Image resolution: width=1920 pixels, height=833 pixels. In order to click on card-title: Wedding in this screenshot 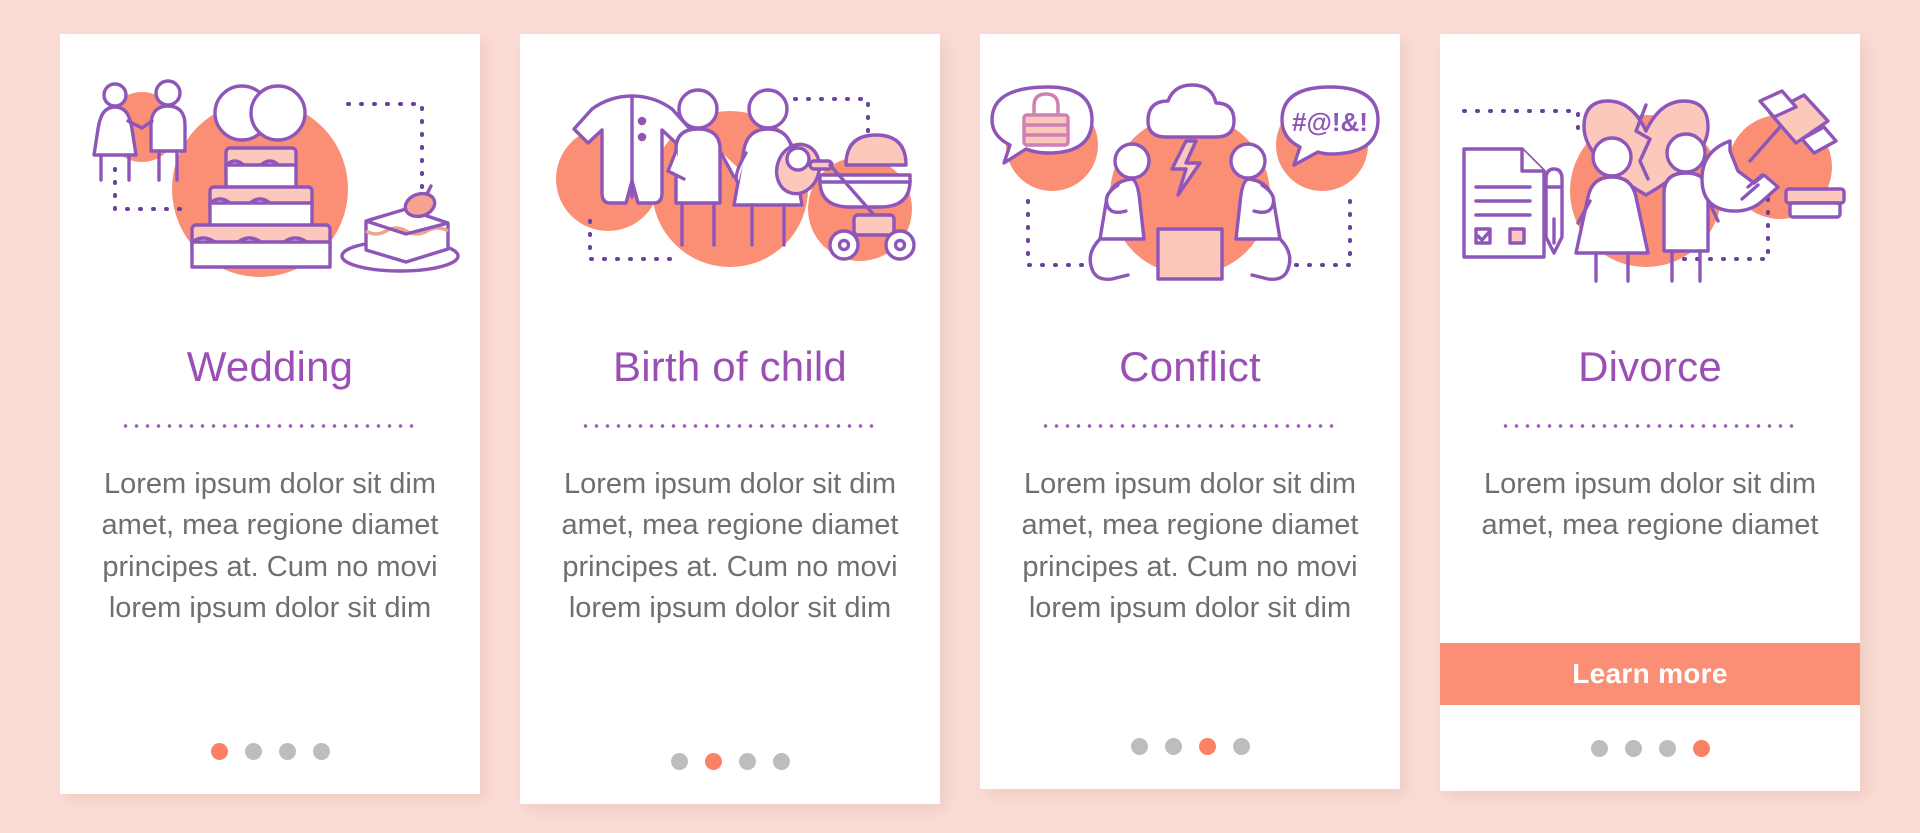, I will do `click(270, 366)`.